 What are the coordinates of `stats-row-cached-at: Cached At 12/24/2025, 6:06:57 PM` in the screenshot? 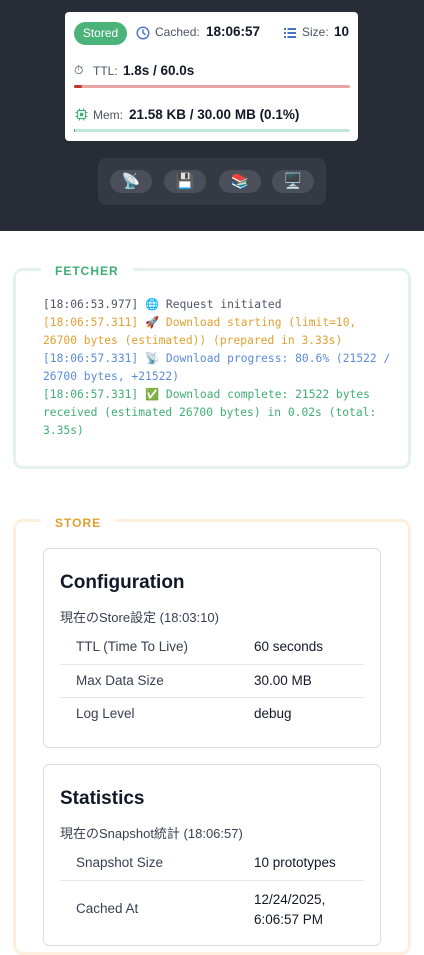 It's located at (212, 905).